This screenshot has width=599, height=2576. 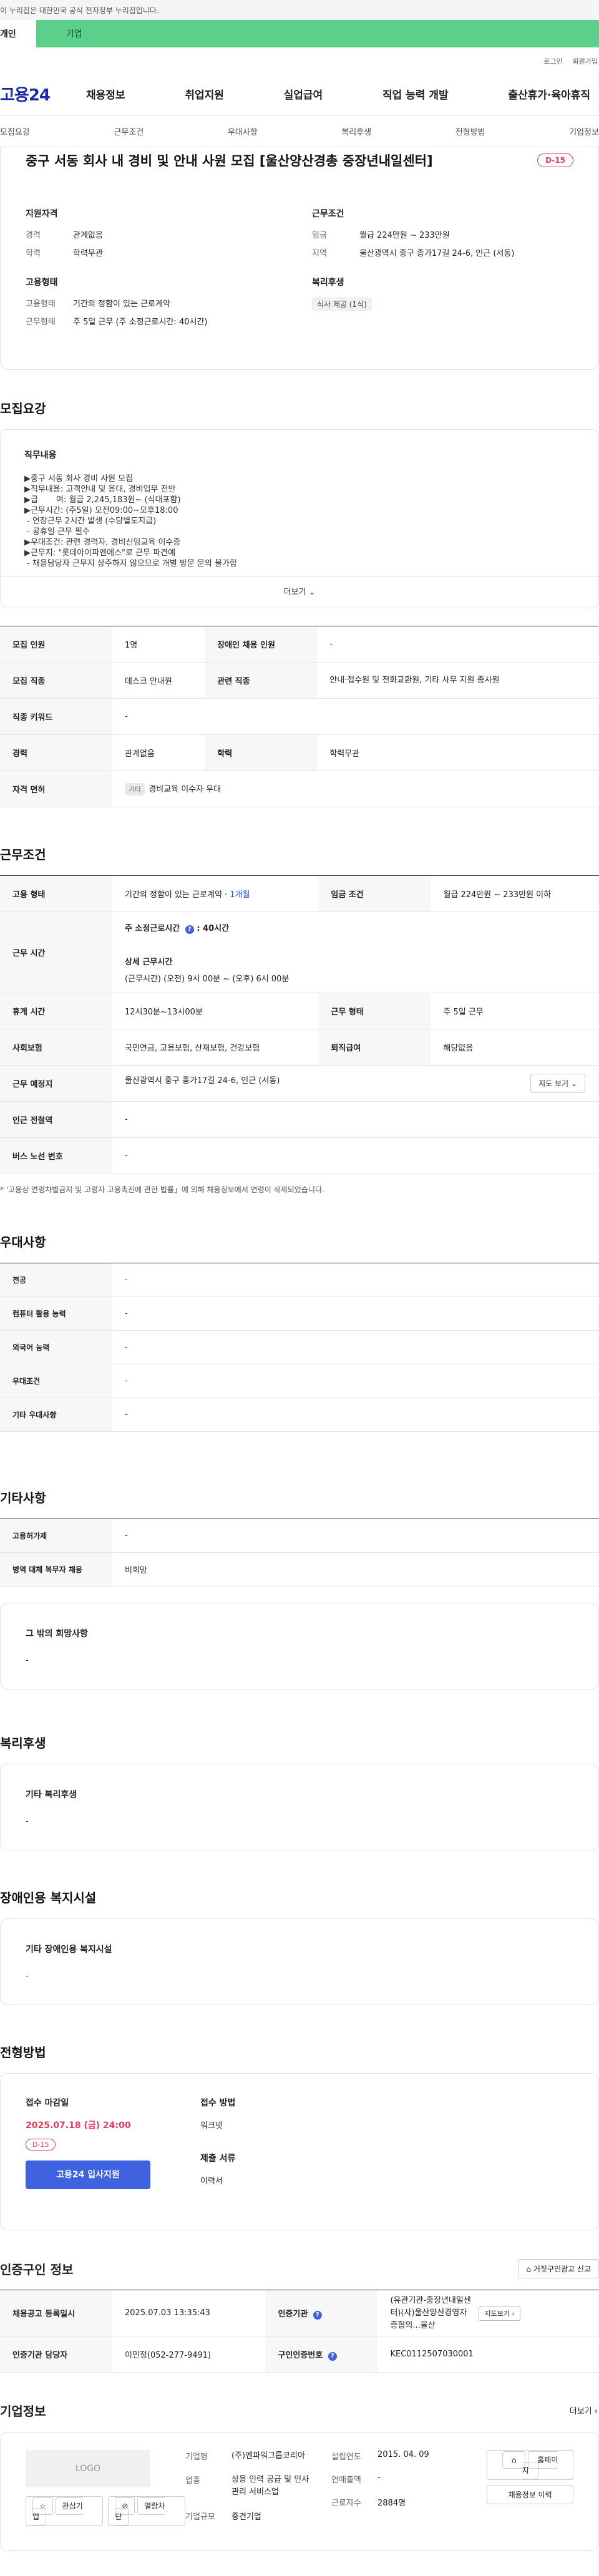 I want to click on cell-key: 우대조건, so click(x=56, y=1381).